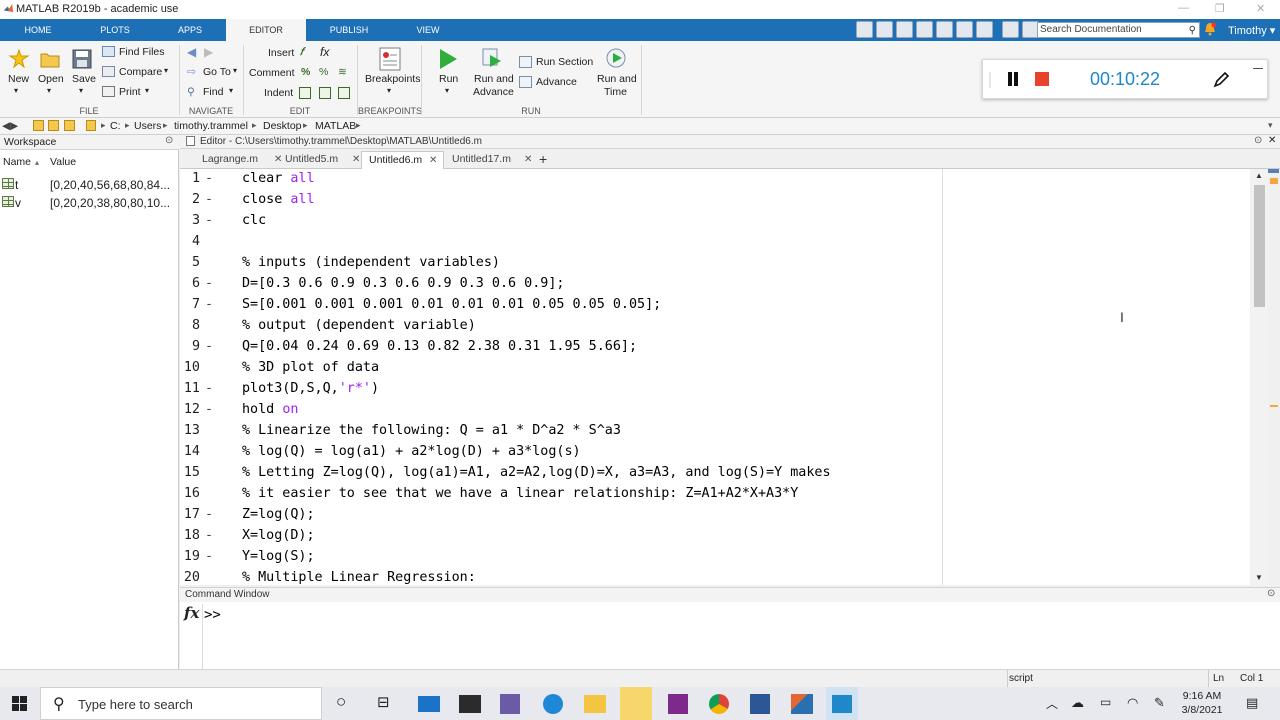 This screenshot has height=720, width=1280. What do you see at coordinates (115, 126) in the screenshot?
I see `path-segment: C:` at bounding box center [115, 126].